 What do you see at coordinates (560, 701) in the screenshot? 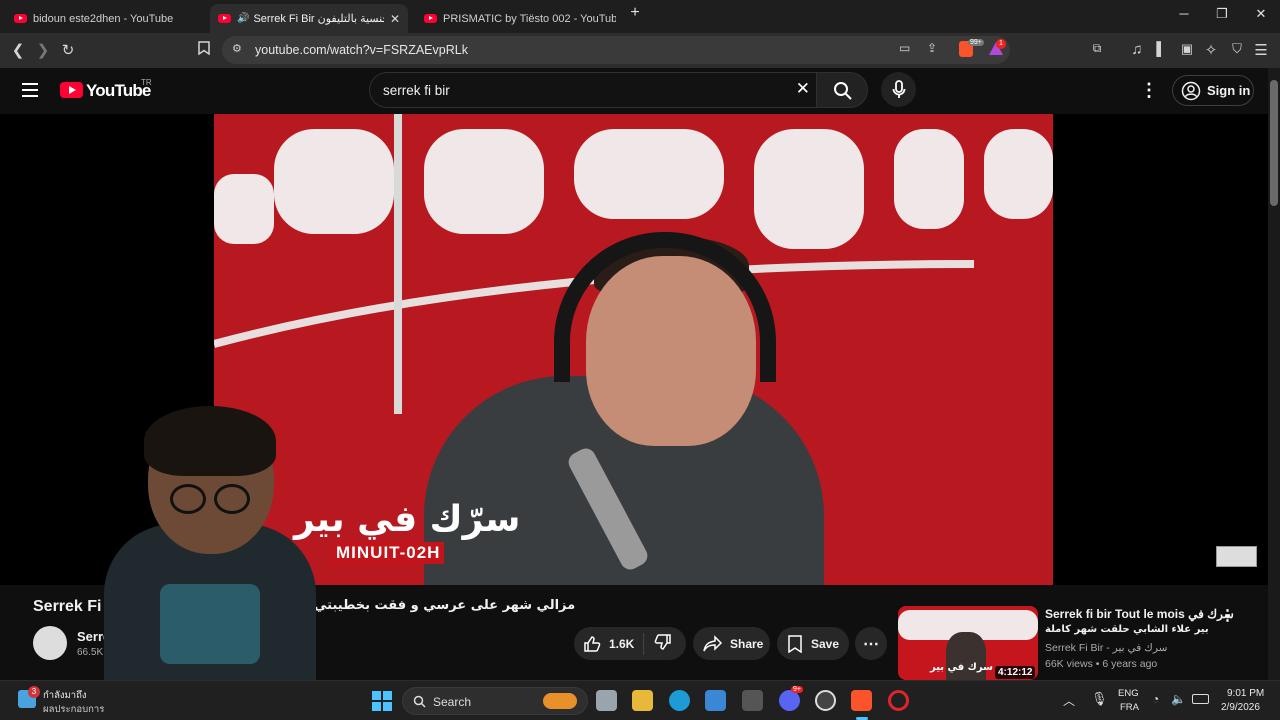
I see `search-highlight-icon` at bounding box center [560, 701].